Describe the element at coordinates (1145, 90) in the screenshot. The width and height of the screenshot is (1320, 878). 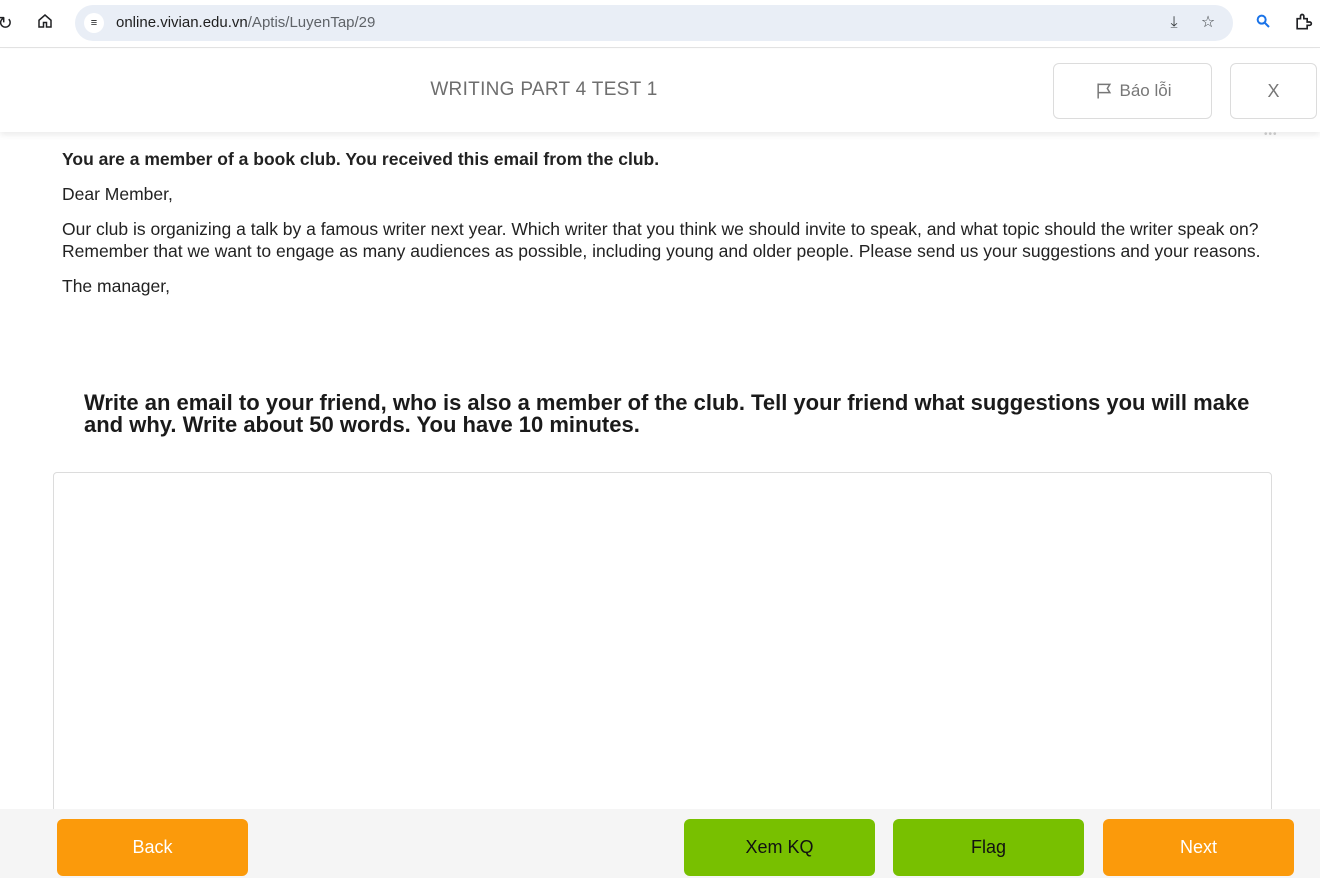
I see `report-error-label: Báo lỗi` at that location.